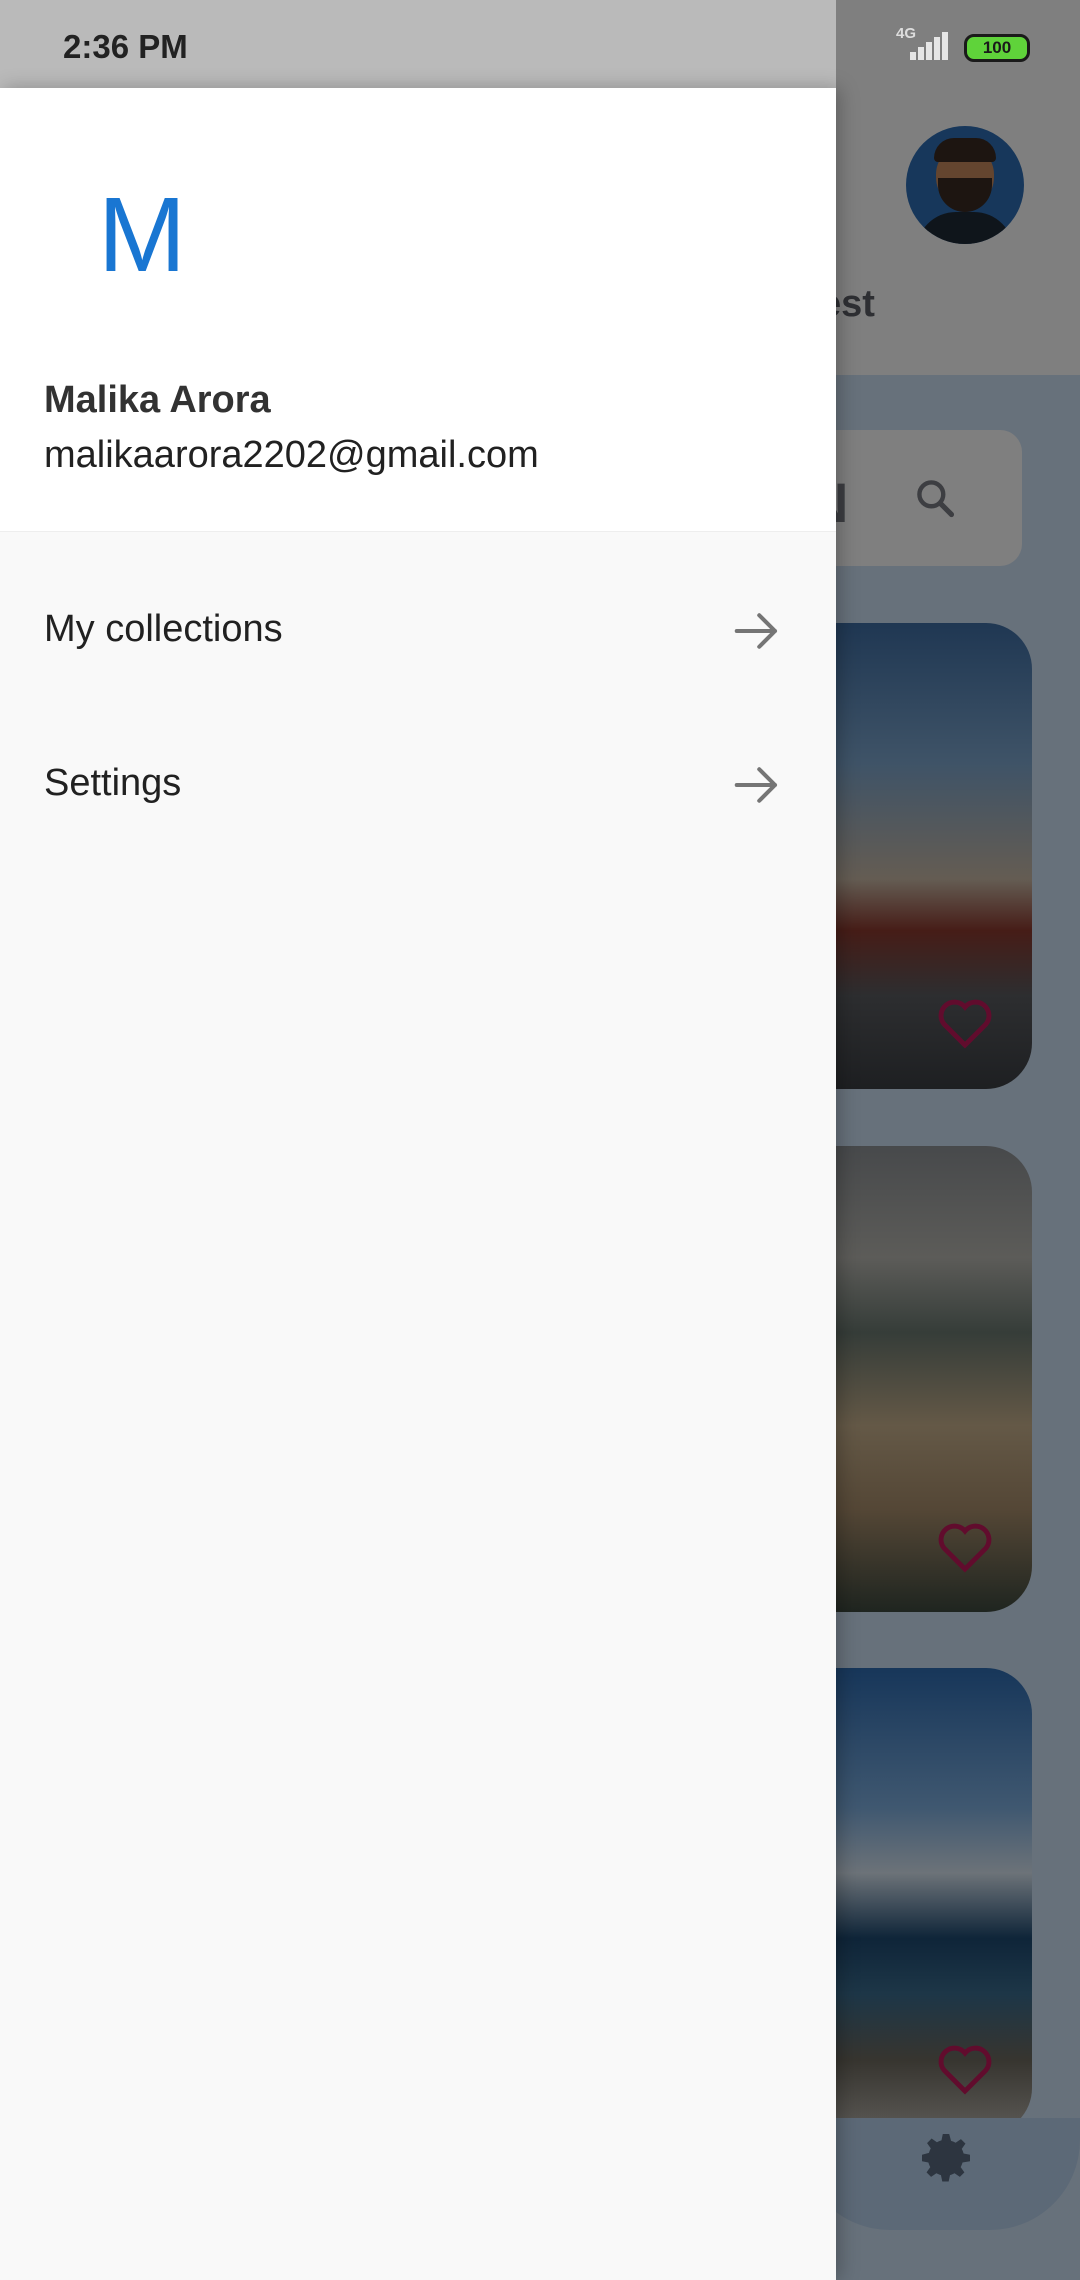 This screenshot has width=1080, height=2280. What do you see at coordinates (418, 631) in the screenshot?
I see `drawer-item-my-collections: My collections` at bounding box center [418, 631].